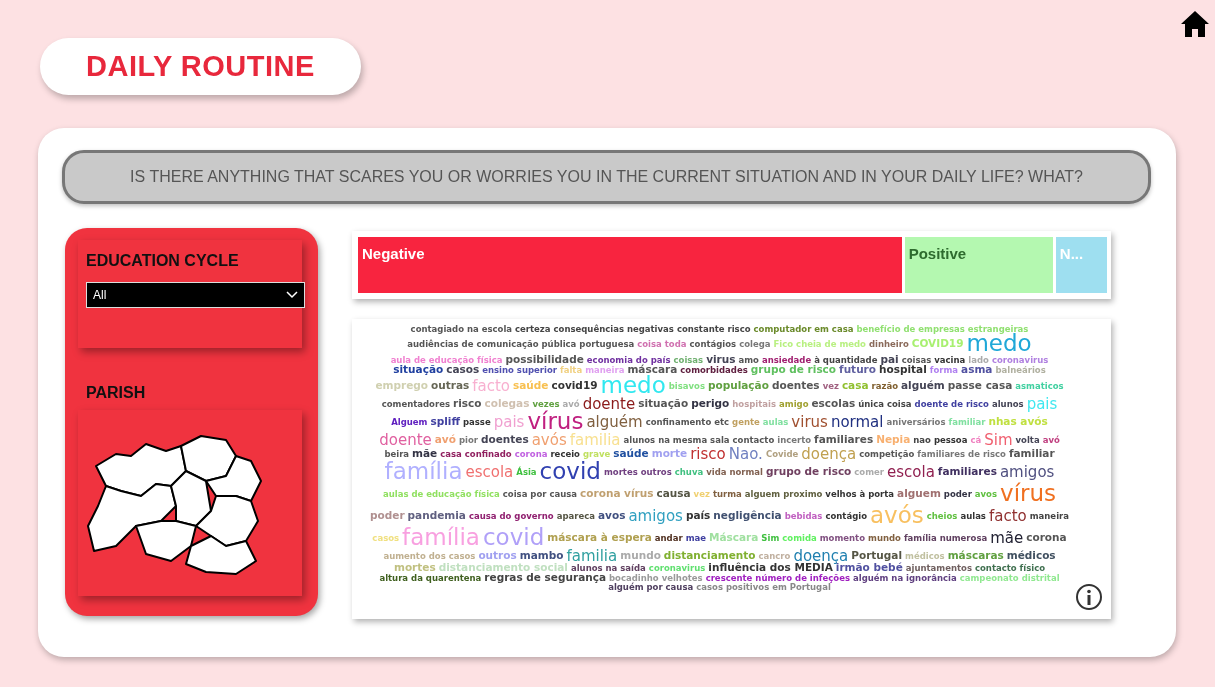  I want to click on cloud-word: comentadores, so click(415, 403).